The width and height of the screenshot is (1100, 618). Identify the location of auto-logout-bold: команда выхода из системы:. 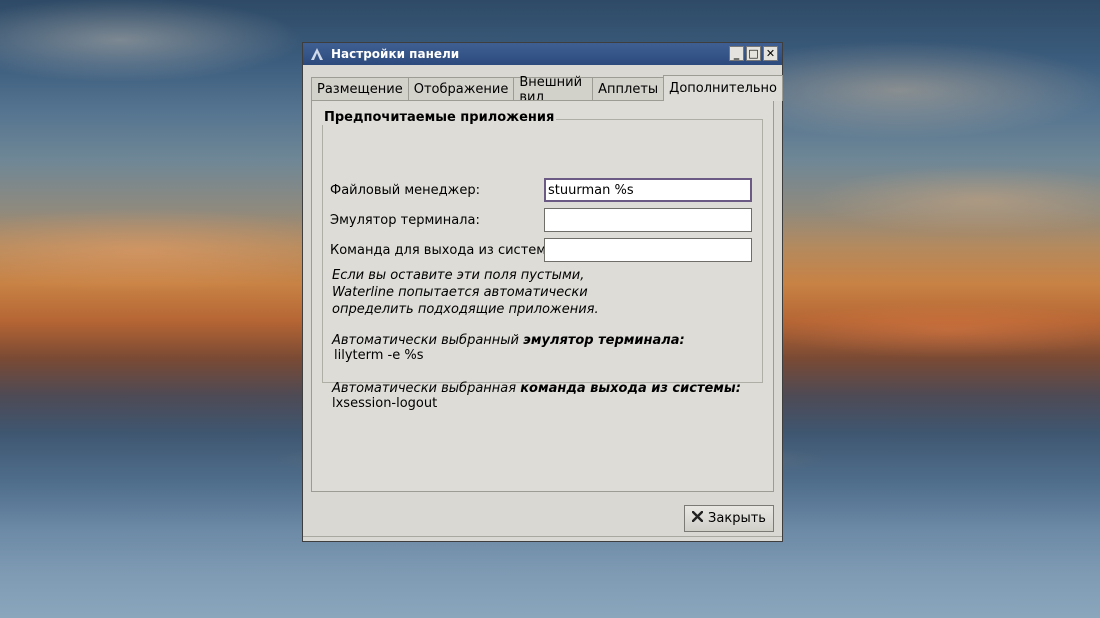
(630, 388).